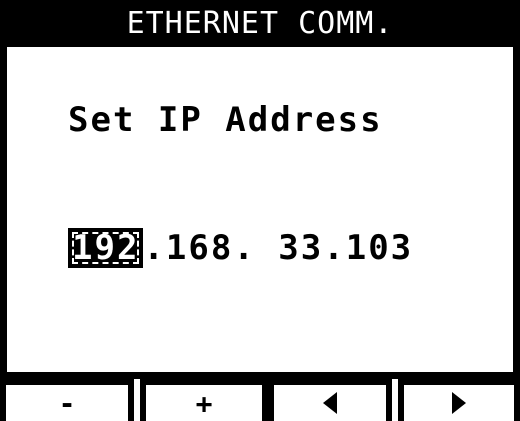  What do you see at coordinates (225, 120) in the screenshot?
I see `prompt-label: Set IP Address` at bounding box center [225, 120].